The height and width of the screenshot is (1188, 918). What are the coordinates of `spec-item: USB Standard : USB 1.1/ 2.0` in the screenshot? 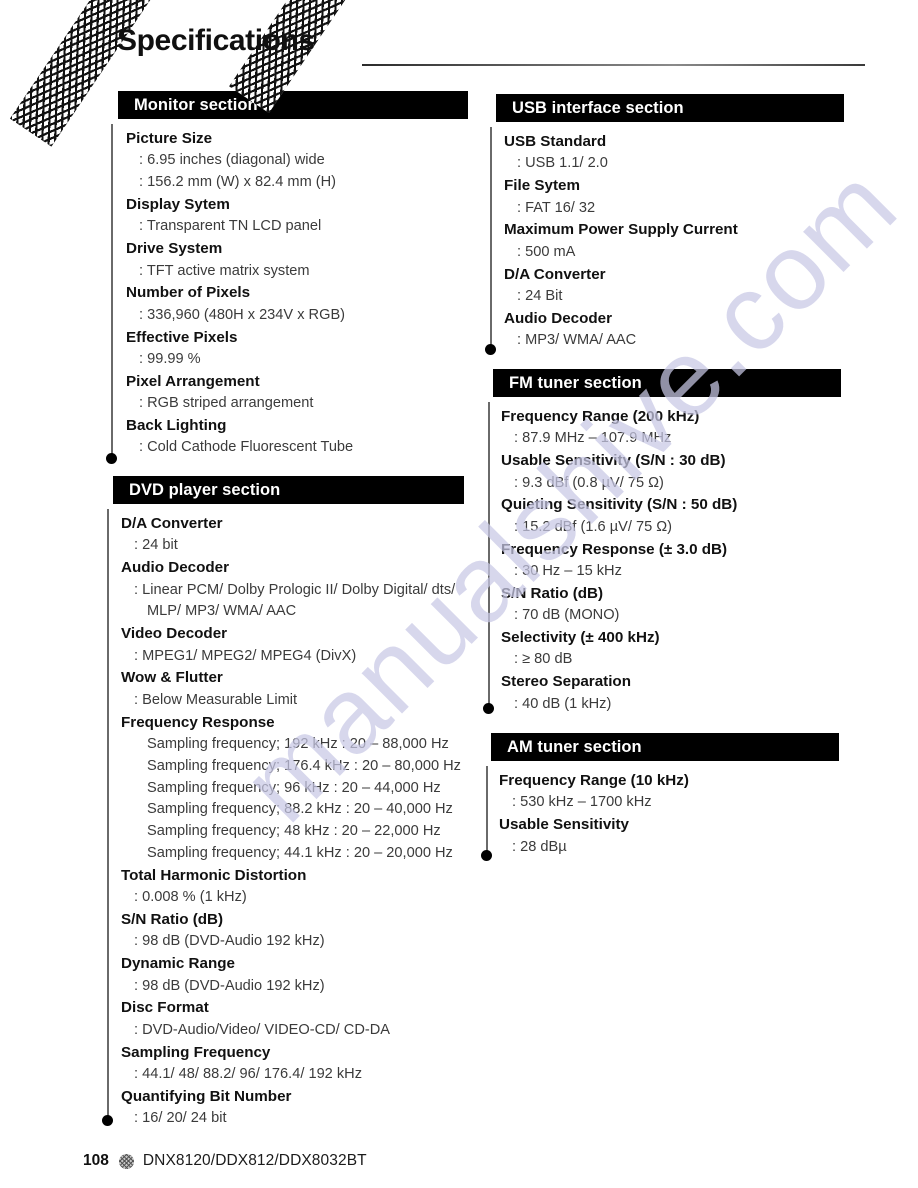 It's located at (684, 153).